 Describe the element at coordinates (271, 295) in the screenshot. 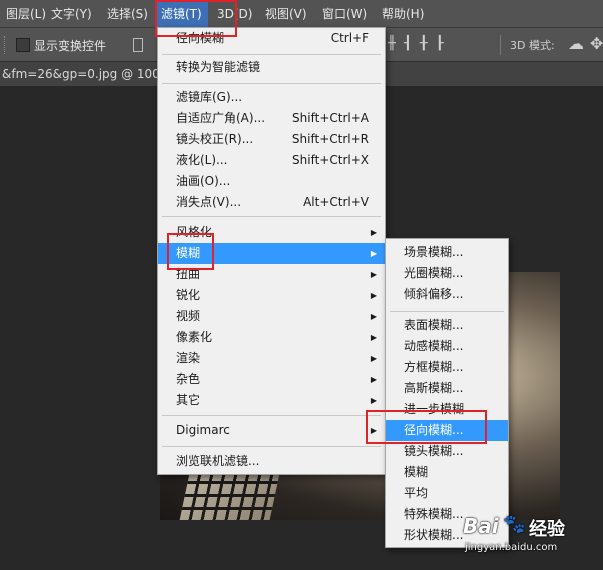

I see `filter-category-item: 锐化 ▶` at that location.